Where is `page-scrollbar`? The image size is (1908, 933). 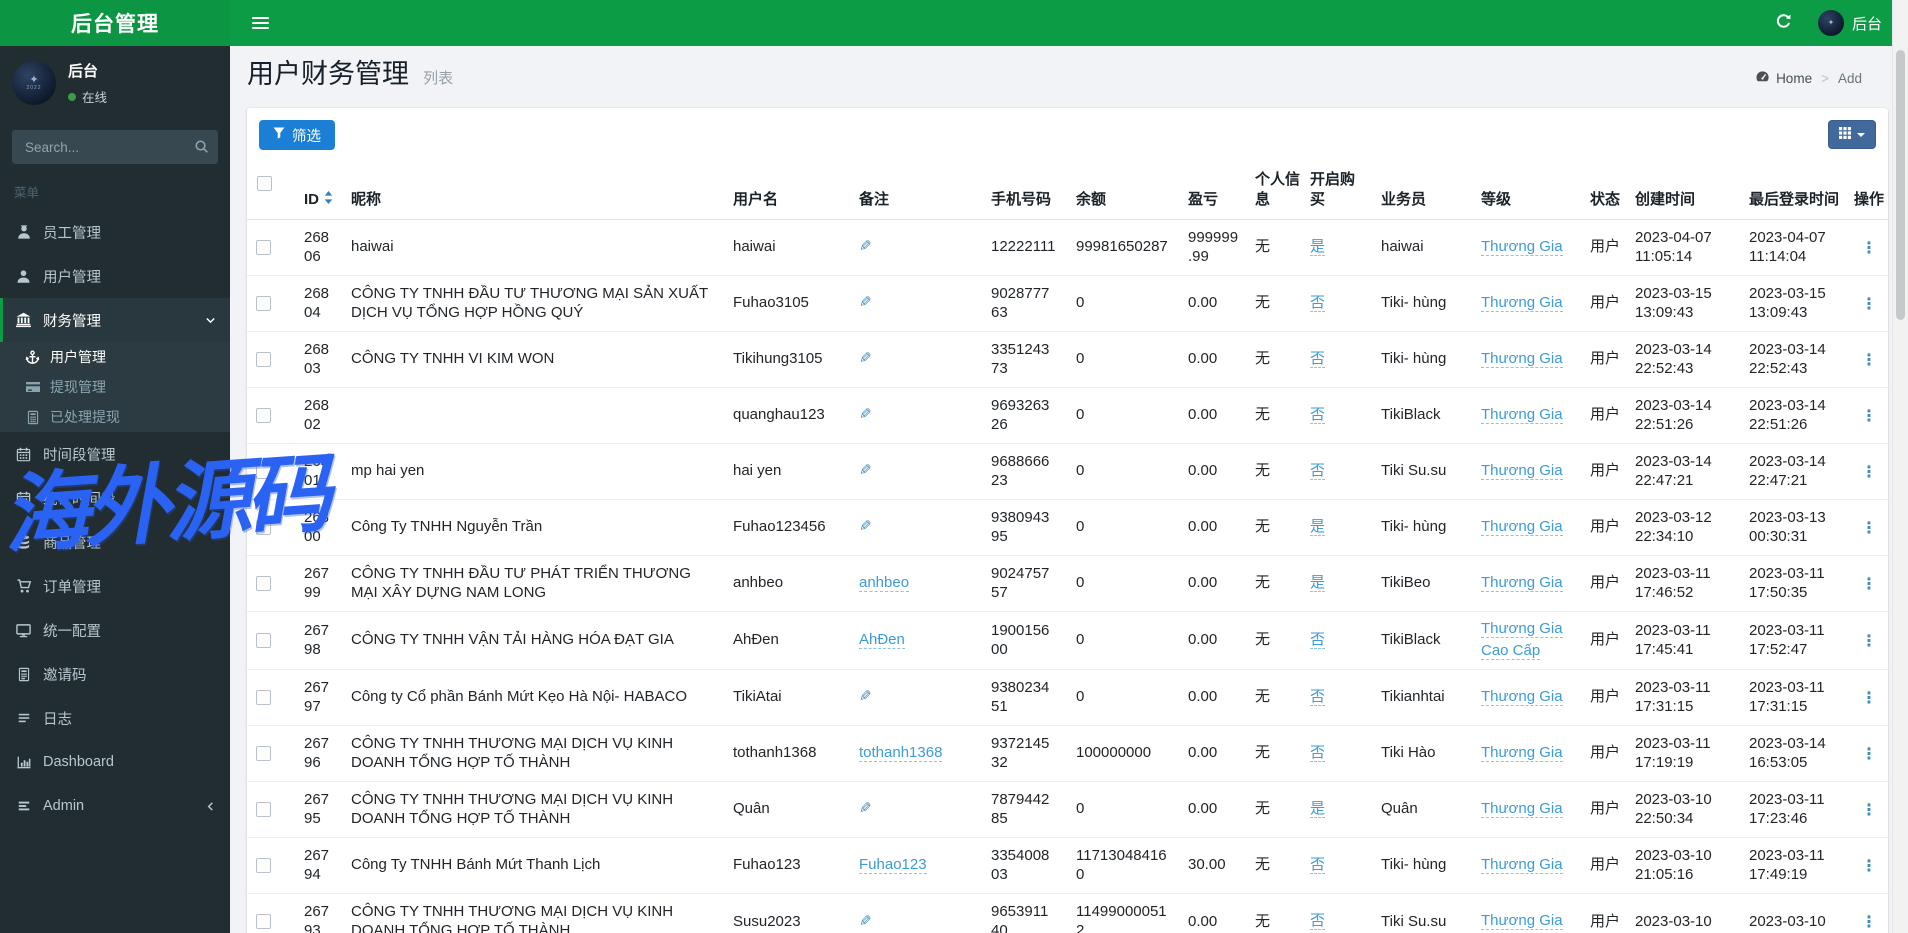
page-scrollbar is located at coordinates (1900, 466).